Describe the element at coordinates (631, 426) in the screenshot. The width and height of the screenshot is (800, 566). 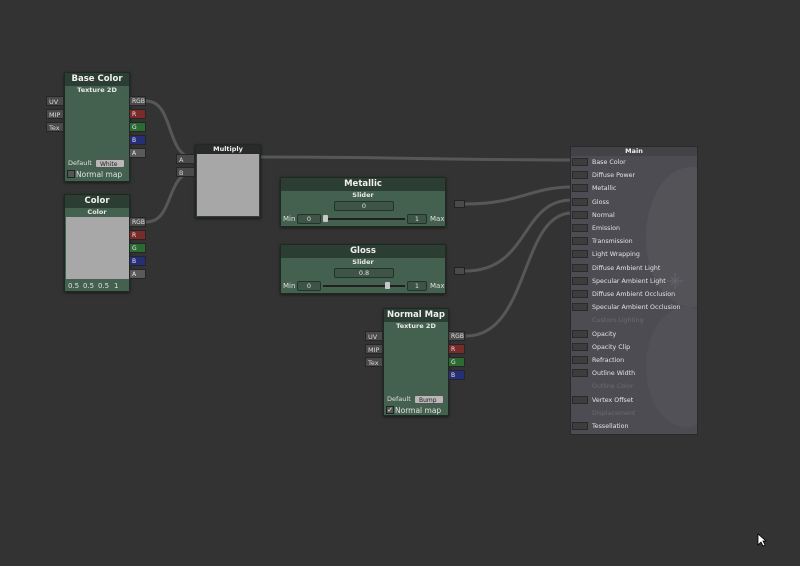
I see `main-input-row: Tessellation` at that location.